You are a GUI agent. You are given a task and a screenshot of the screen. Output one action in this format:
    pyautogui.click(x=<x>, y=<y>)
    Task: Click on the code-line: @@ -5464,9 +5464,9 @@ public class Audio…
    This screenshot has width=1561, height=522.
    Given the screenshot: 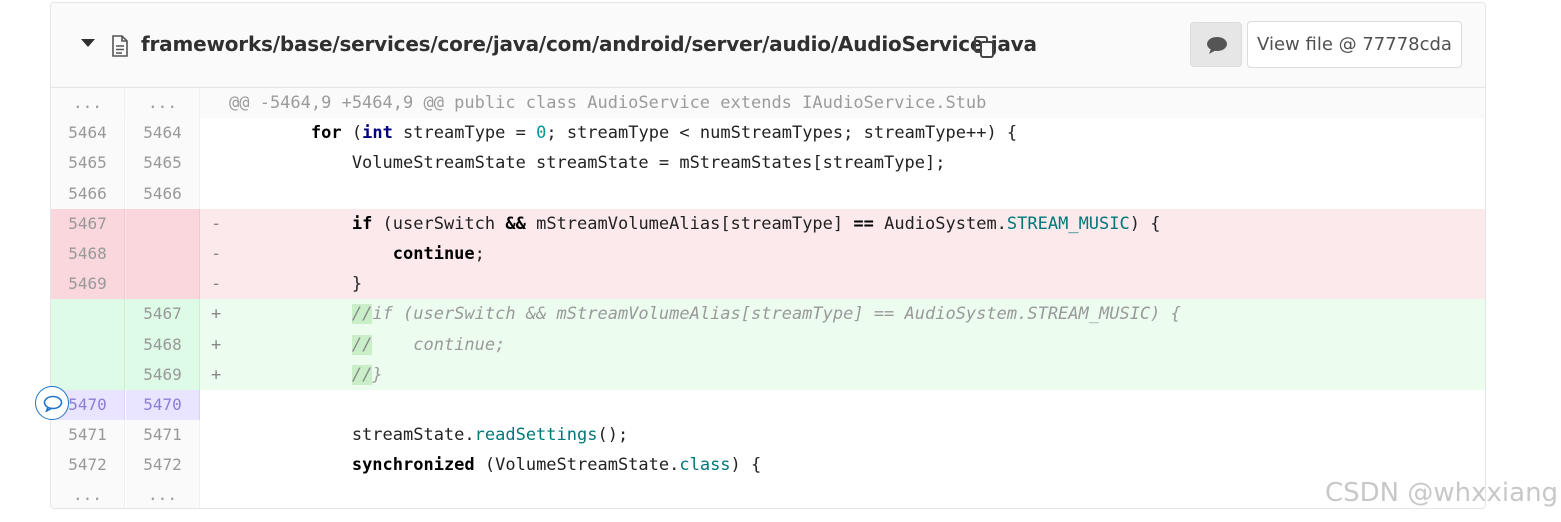 What is the action you would take?
    pyautogui.click(x=843, y=103)
    